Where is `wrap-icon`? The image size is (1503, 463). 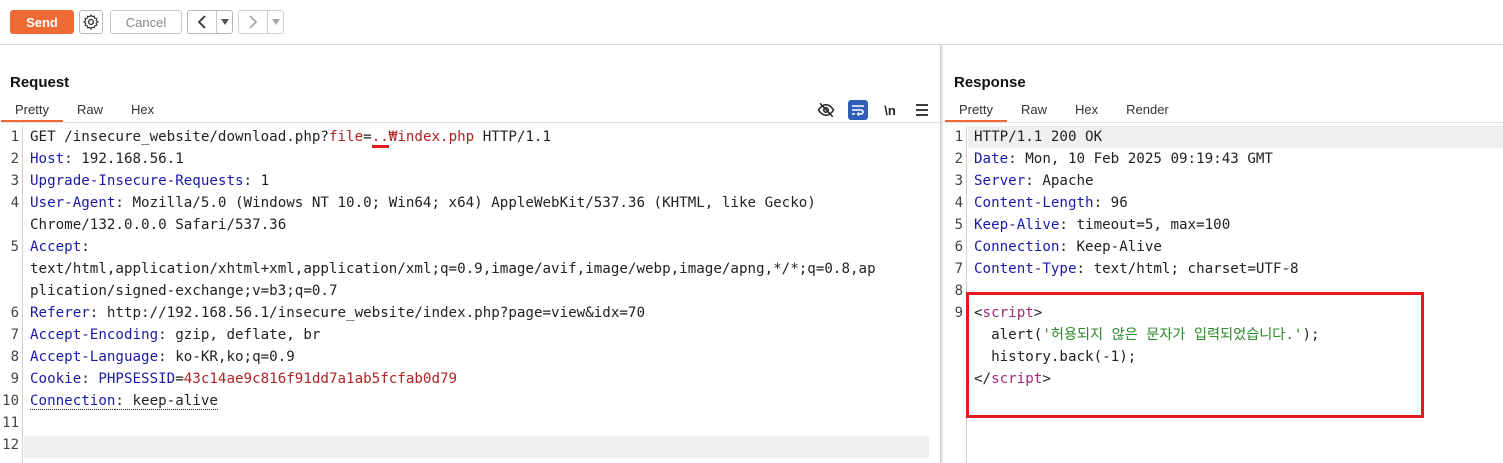 wrap-icon is located at coordinates (858, 110).